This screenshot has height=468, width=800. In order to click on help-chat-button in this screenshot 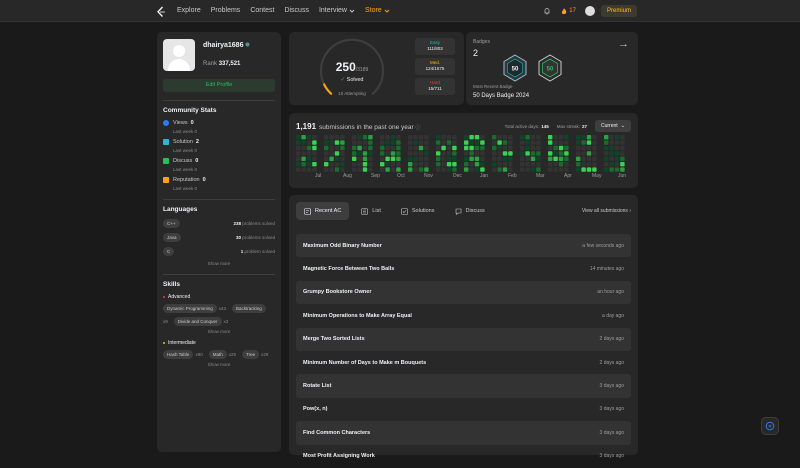, I will do `click(770, 426)`.